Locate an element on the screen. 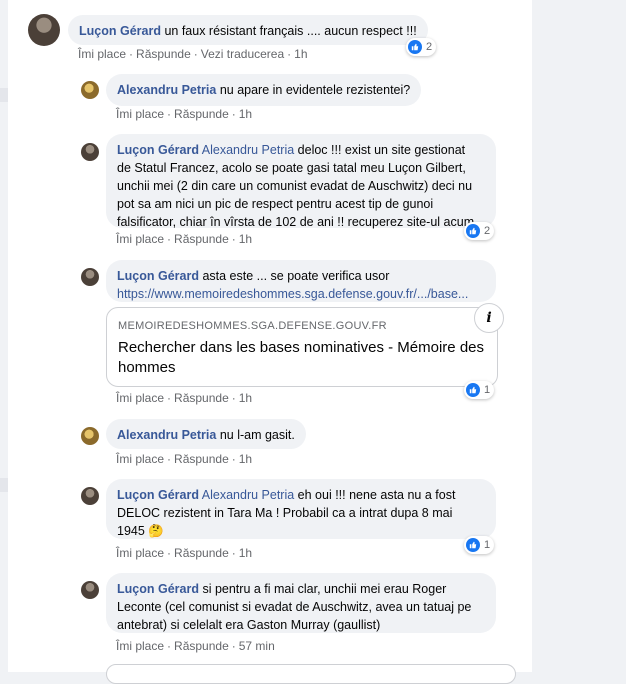 This screenshot has height=684, width=626. timestamp: 57 min is located at coordinates (257, 646).